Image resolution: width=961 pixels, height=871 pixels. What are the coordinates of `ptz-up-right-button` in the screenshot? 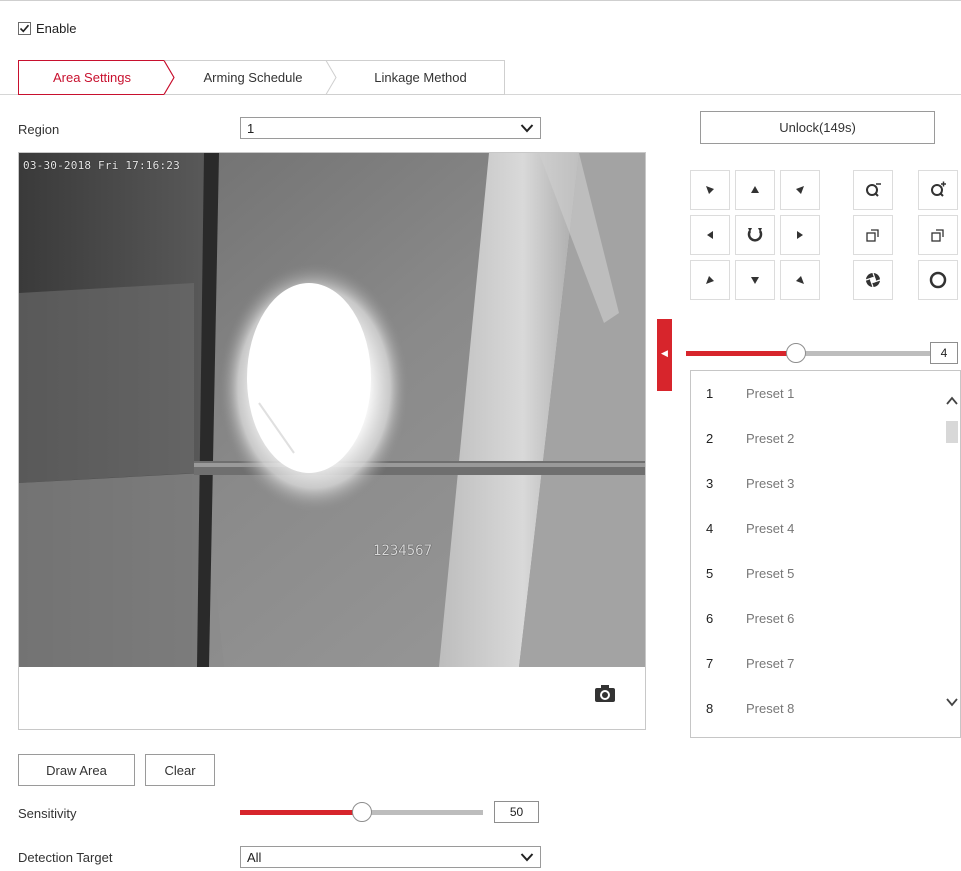 It's located at (800, 190).